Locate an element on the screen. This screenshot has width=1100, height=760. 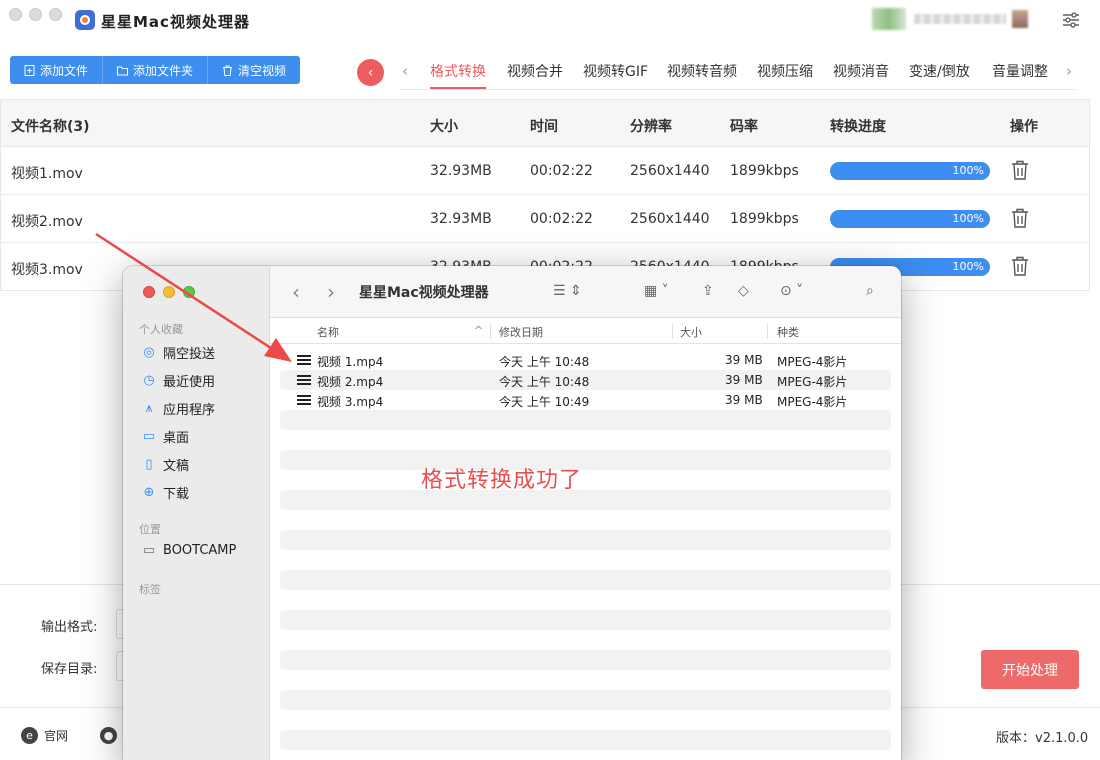
add-file-button: 添加文件 is located at coordinates (57, 70).